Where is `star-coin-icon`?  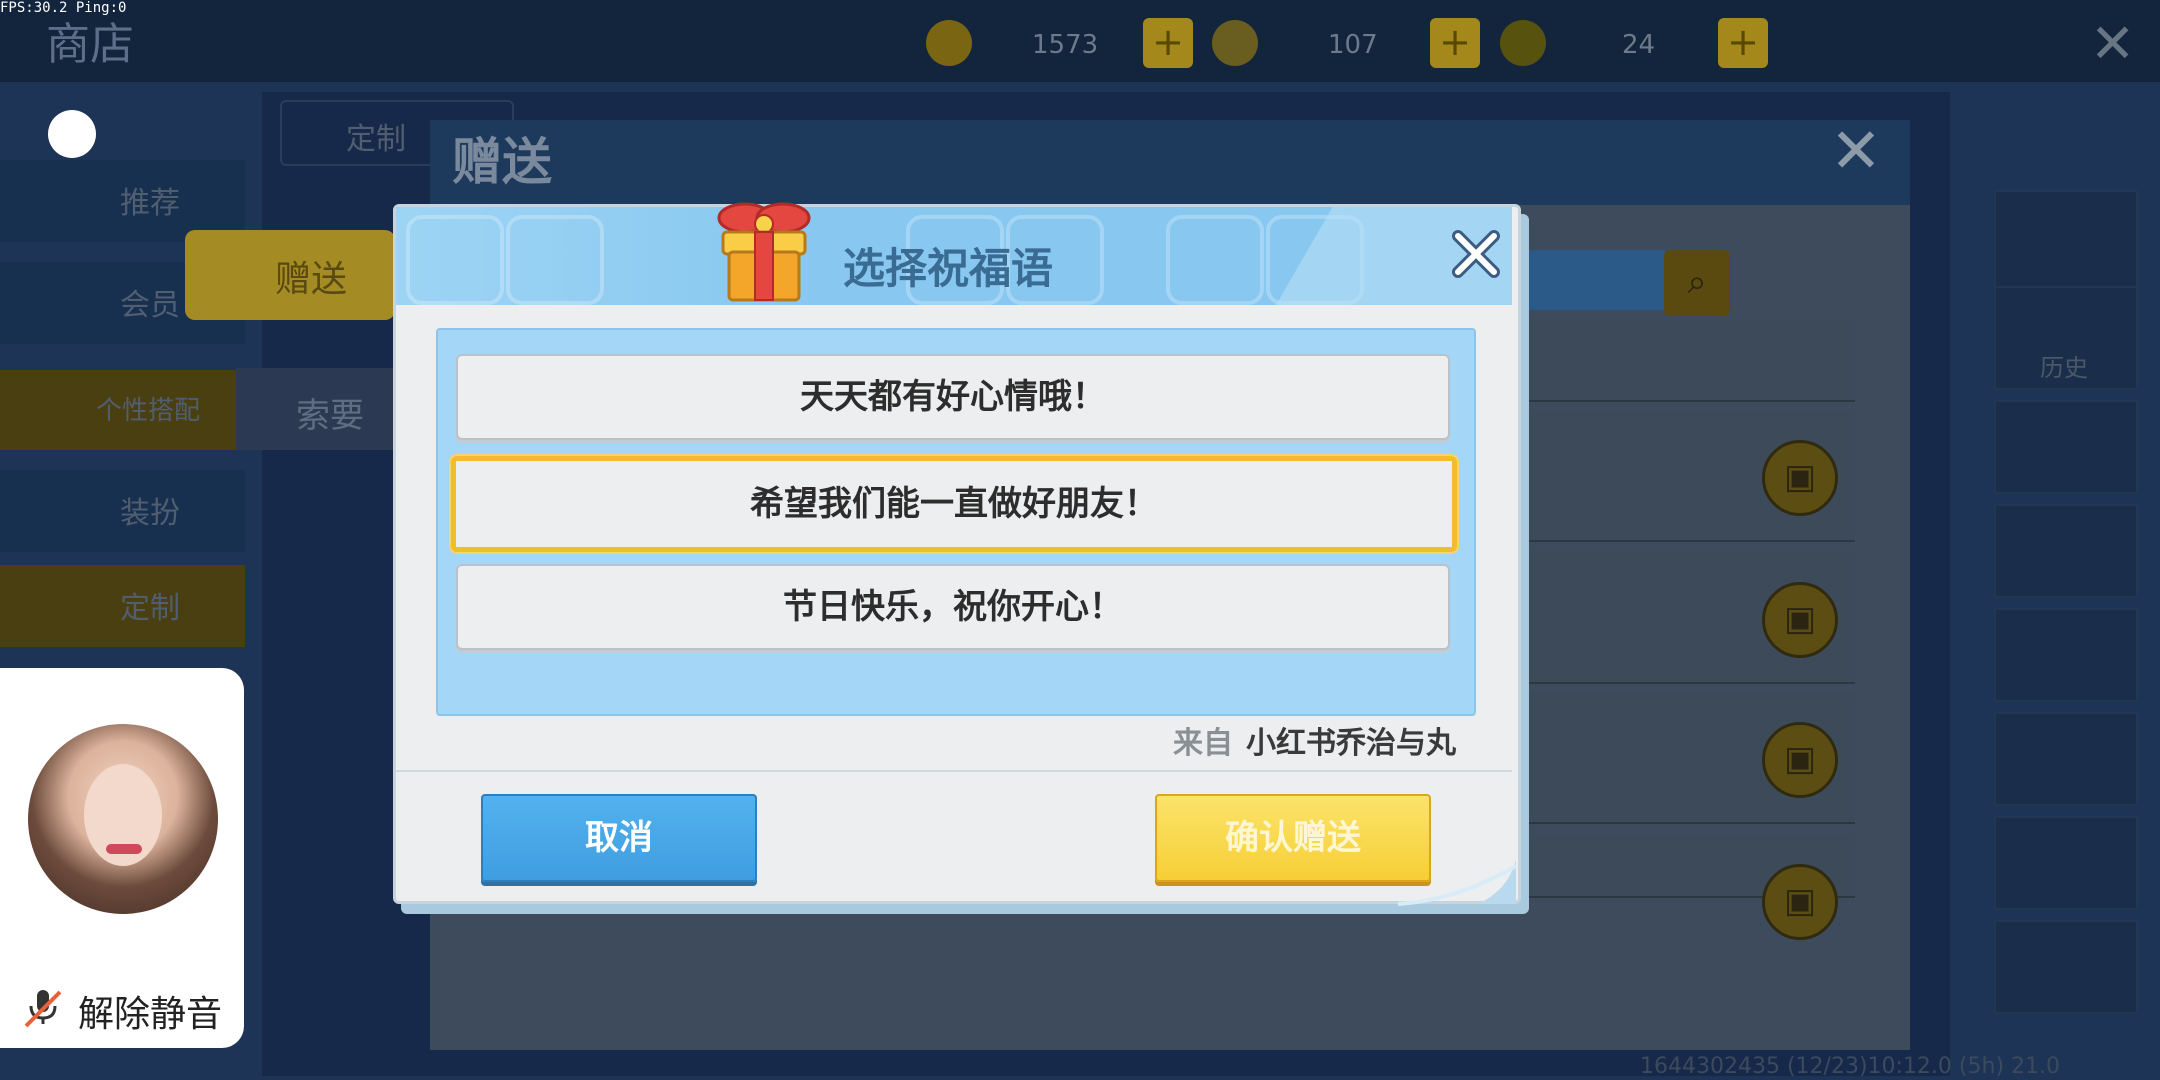 star-coin-icon is located at coordinates (1235, 43).